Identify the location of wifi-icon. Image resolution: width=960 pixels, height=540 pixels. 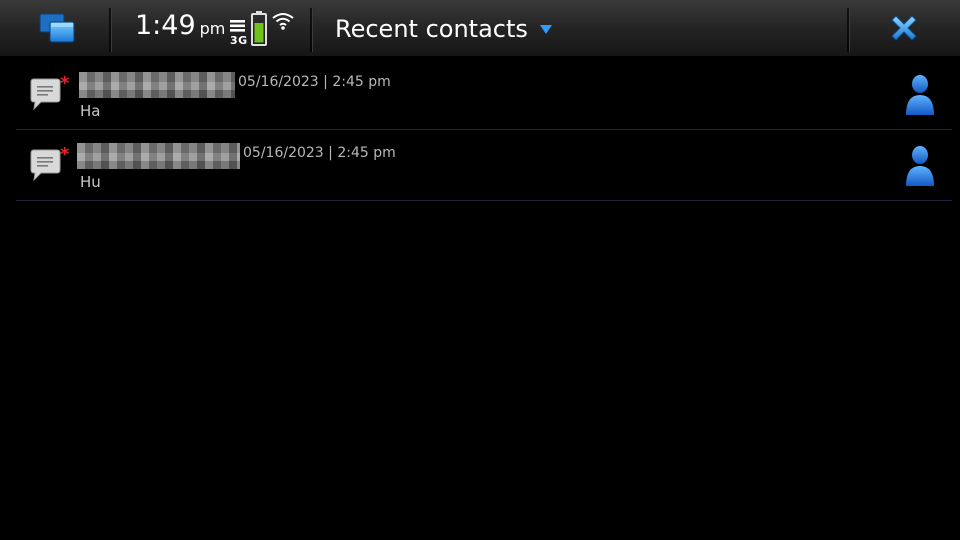
(283, 21).